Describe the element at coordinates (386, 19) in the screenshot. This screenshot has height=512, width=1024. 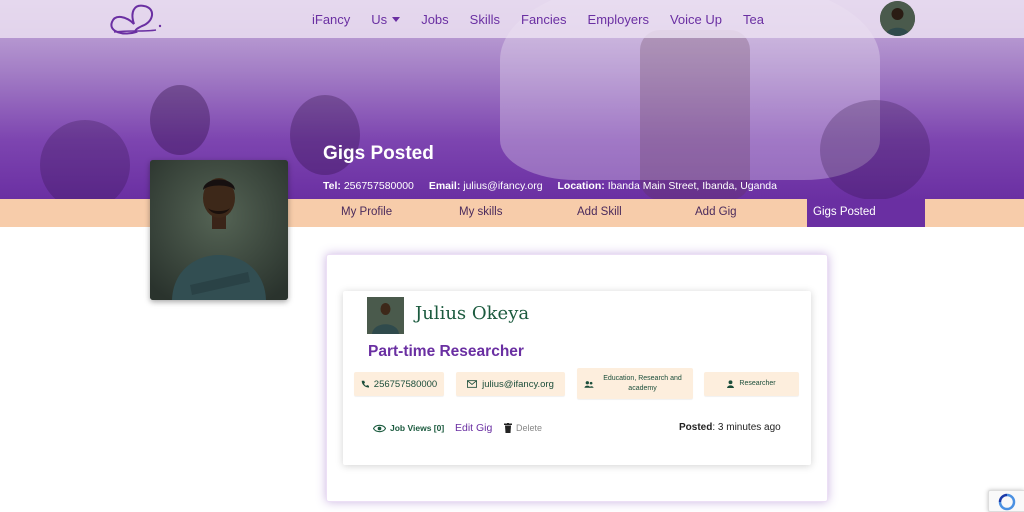
I see `nav-item-us: Us` at that location.